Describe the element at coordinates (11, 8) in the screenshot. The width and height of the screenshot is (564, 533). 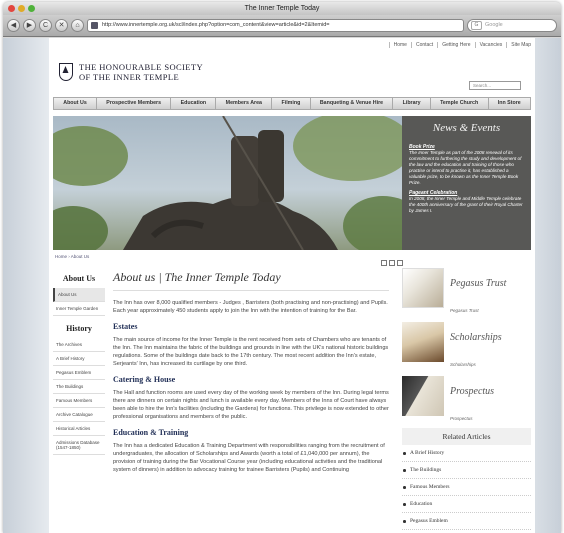
I see `close-window-button` at that location.